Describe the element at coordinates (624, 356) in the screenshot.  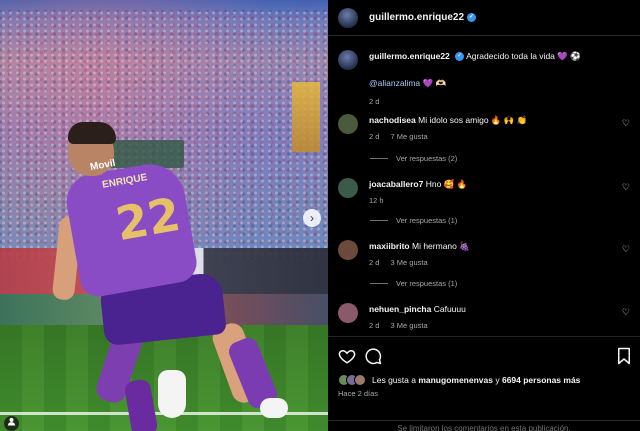
I see `bookmark-icon` at that location.